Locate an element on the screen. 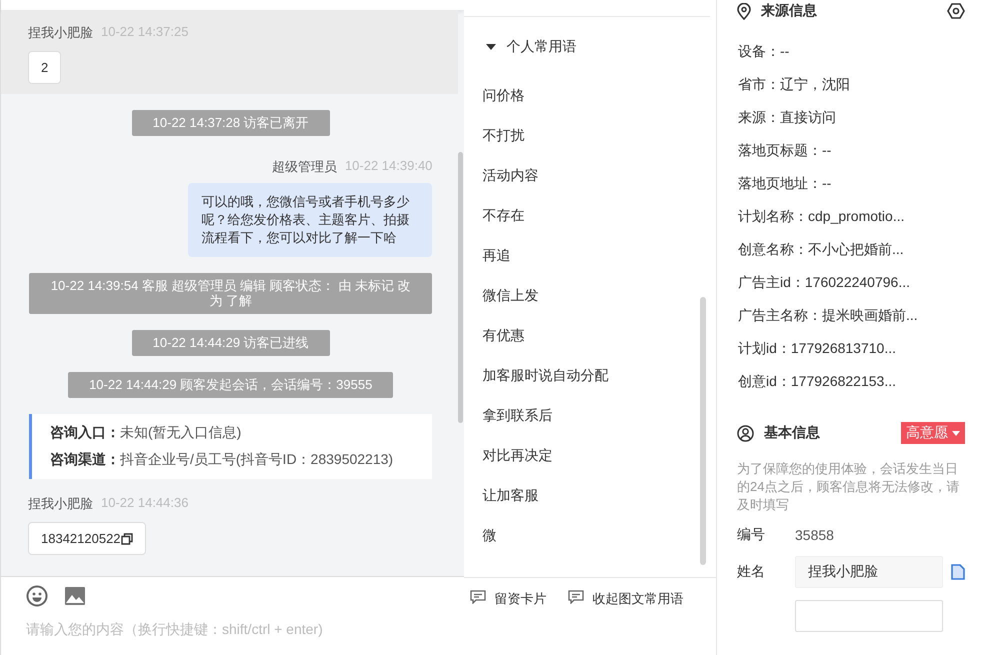 Image resolution: width=985 pixels, height=655 pixels. phrase-item: 有优惠 is located at coordinates (590, 335).